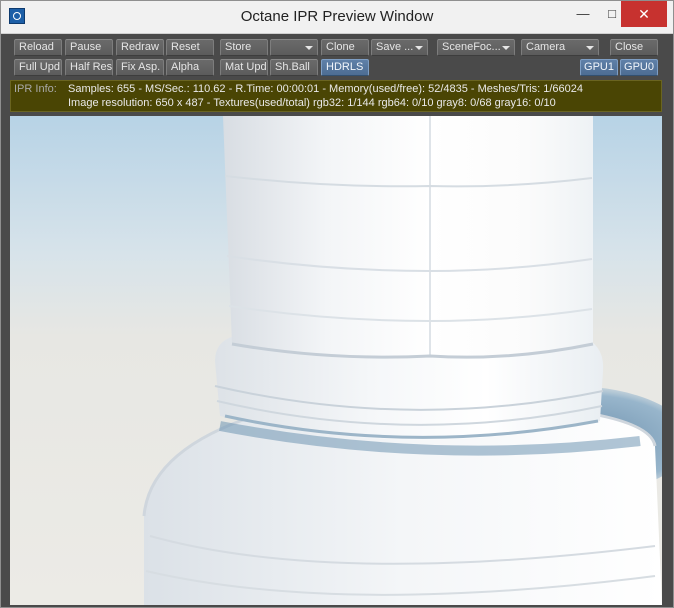 The height and width of the screenshot is (608, 674). Describe the element at coordinates (634, 47) in the screenshot. I see `close-button: Close` at that location.